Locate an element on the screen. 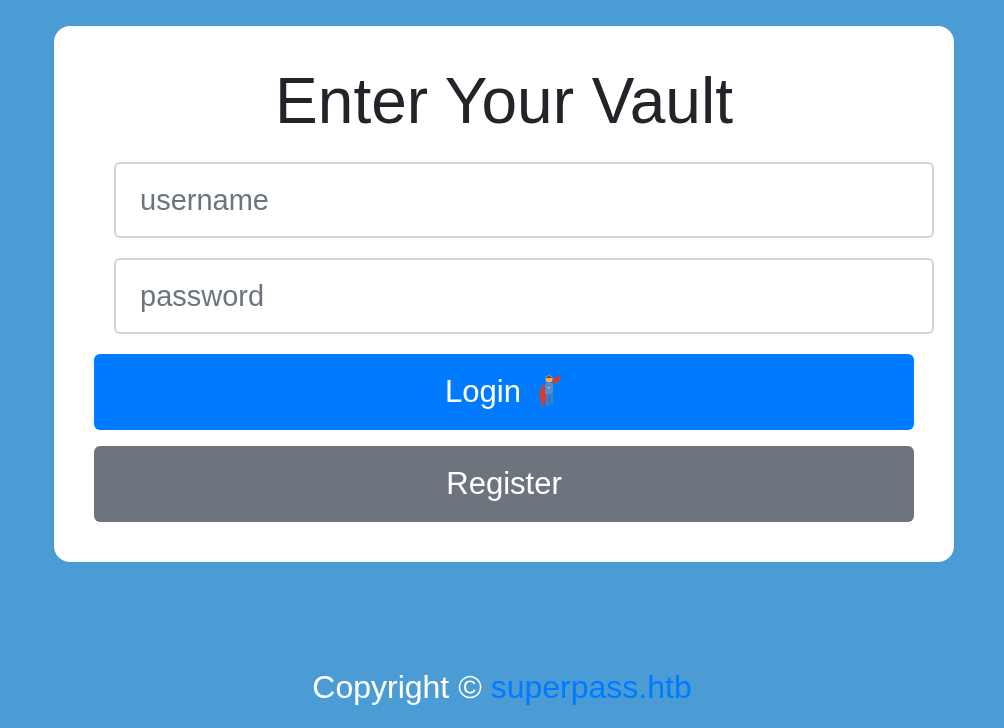  text-field: password is located at coordinates (524, 296).